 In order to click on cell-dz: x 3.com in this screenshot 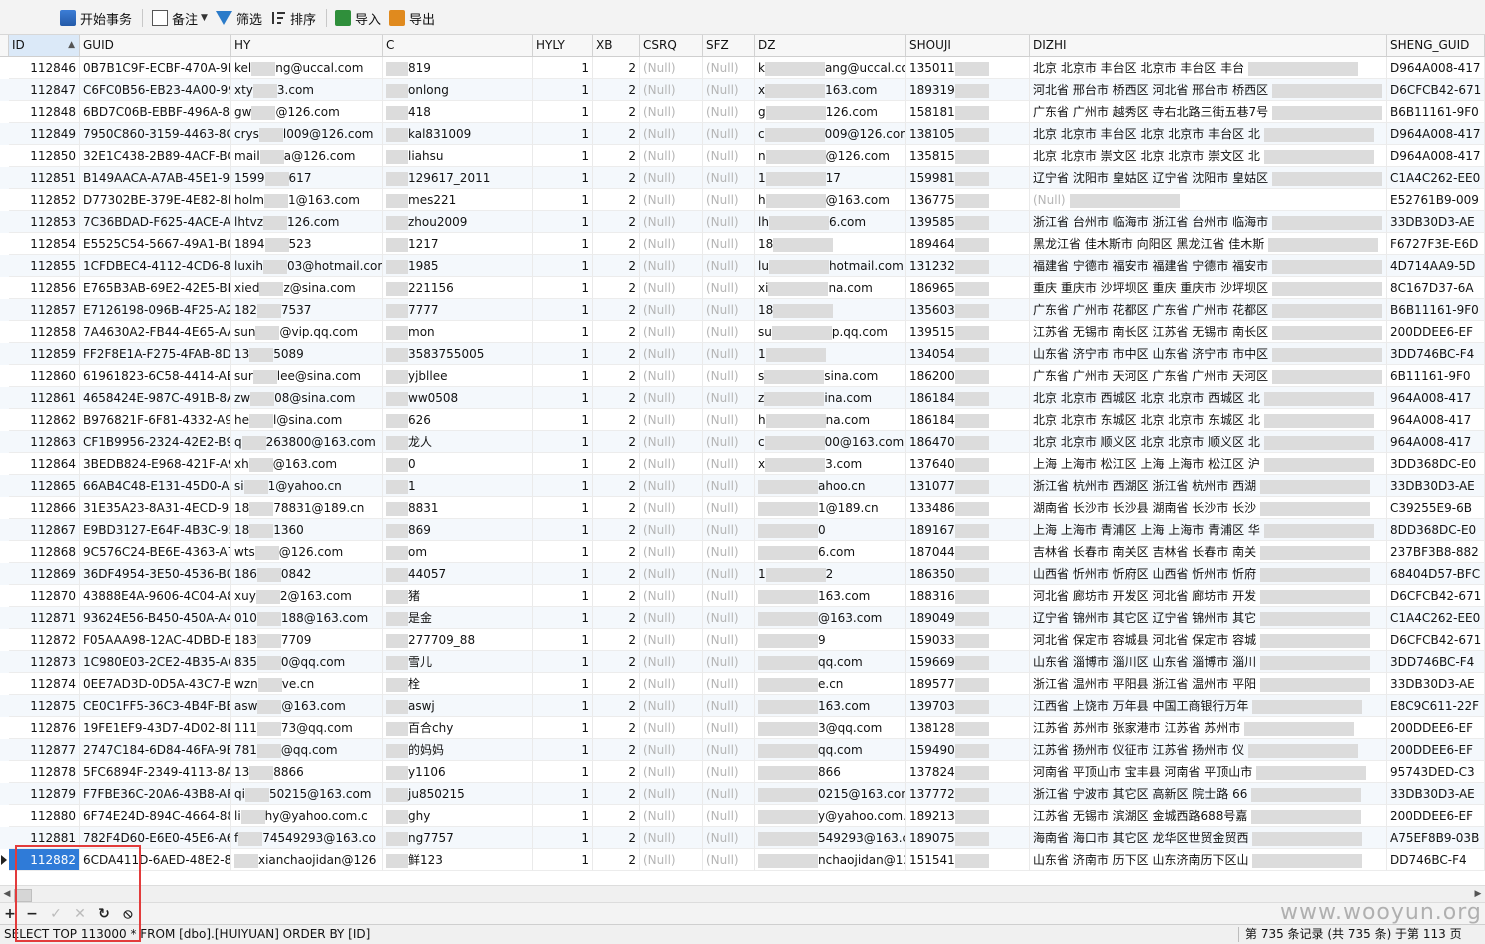, I will do `click(830, 464)`.